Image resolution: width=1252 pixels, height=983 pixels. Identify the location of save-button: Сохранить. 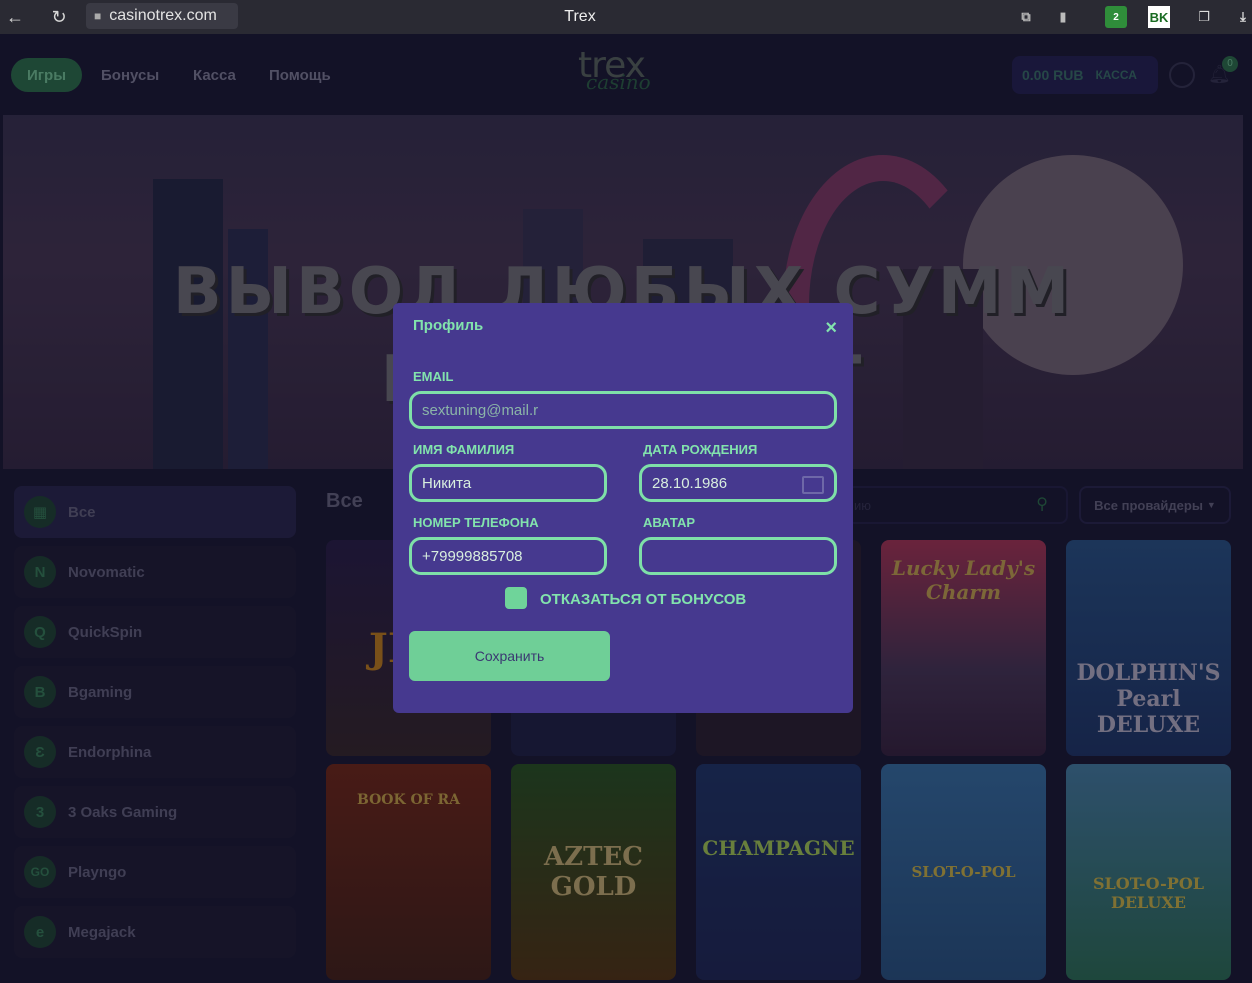
(509, 656).